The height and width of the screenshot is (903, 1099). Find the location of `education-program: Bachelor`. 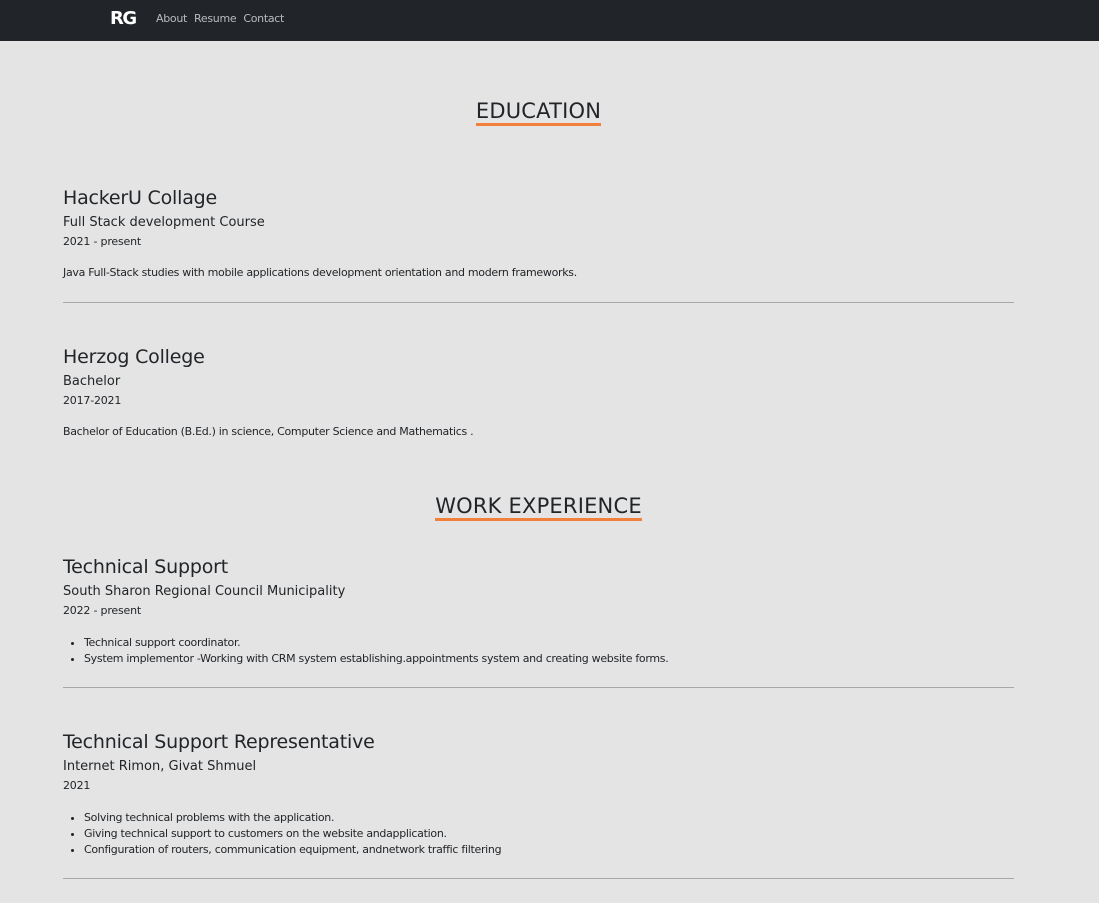

education-program: Bachelor is located at coordinates (92, 381).